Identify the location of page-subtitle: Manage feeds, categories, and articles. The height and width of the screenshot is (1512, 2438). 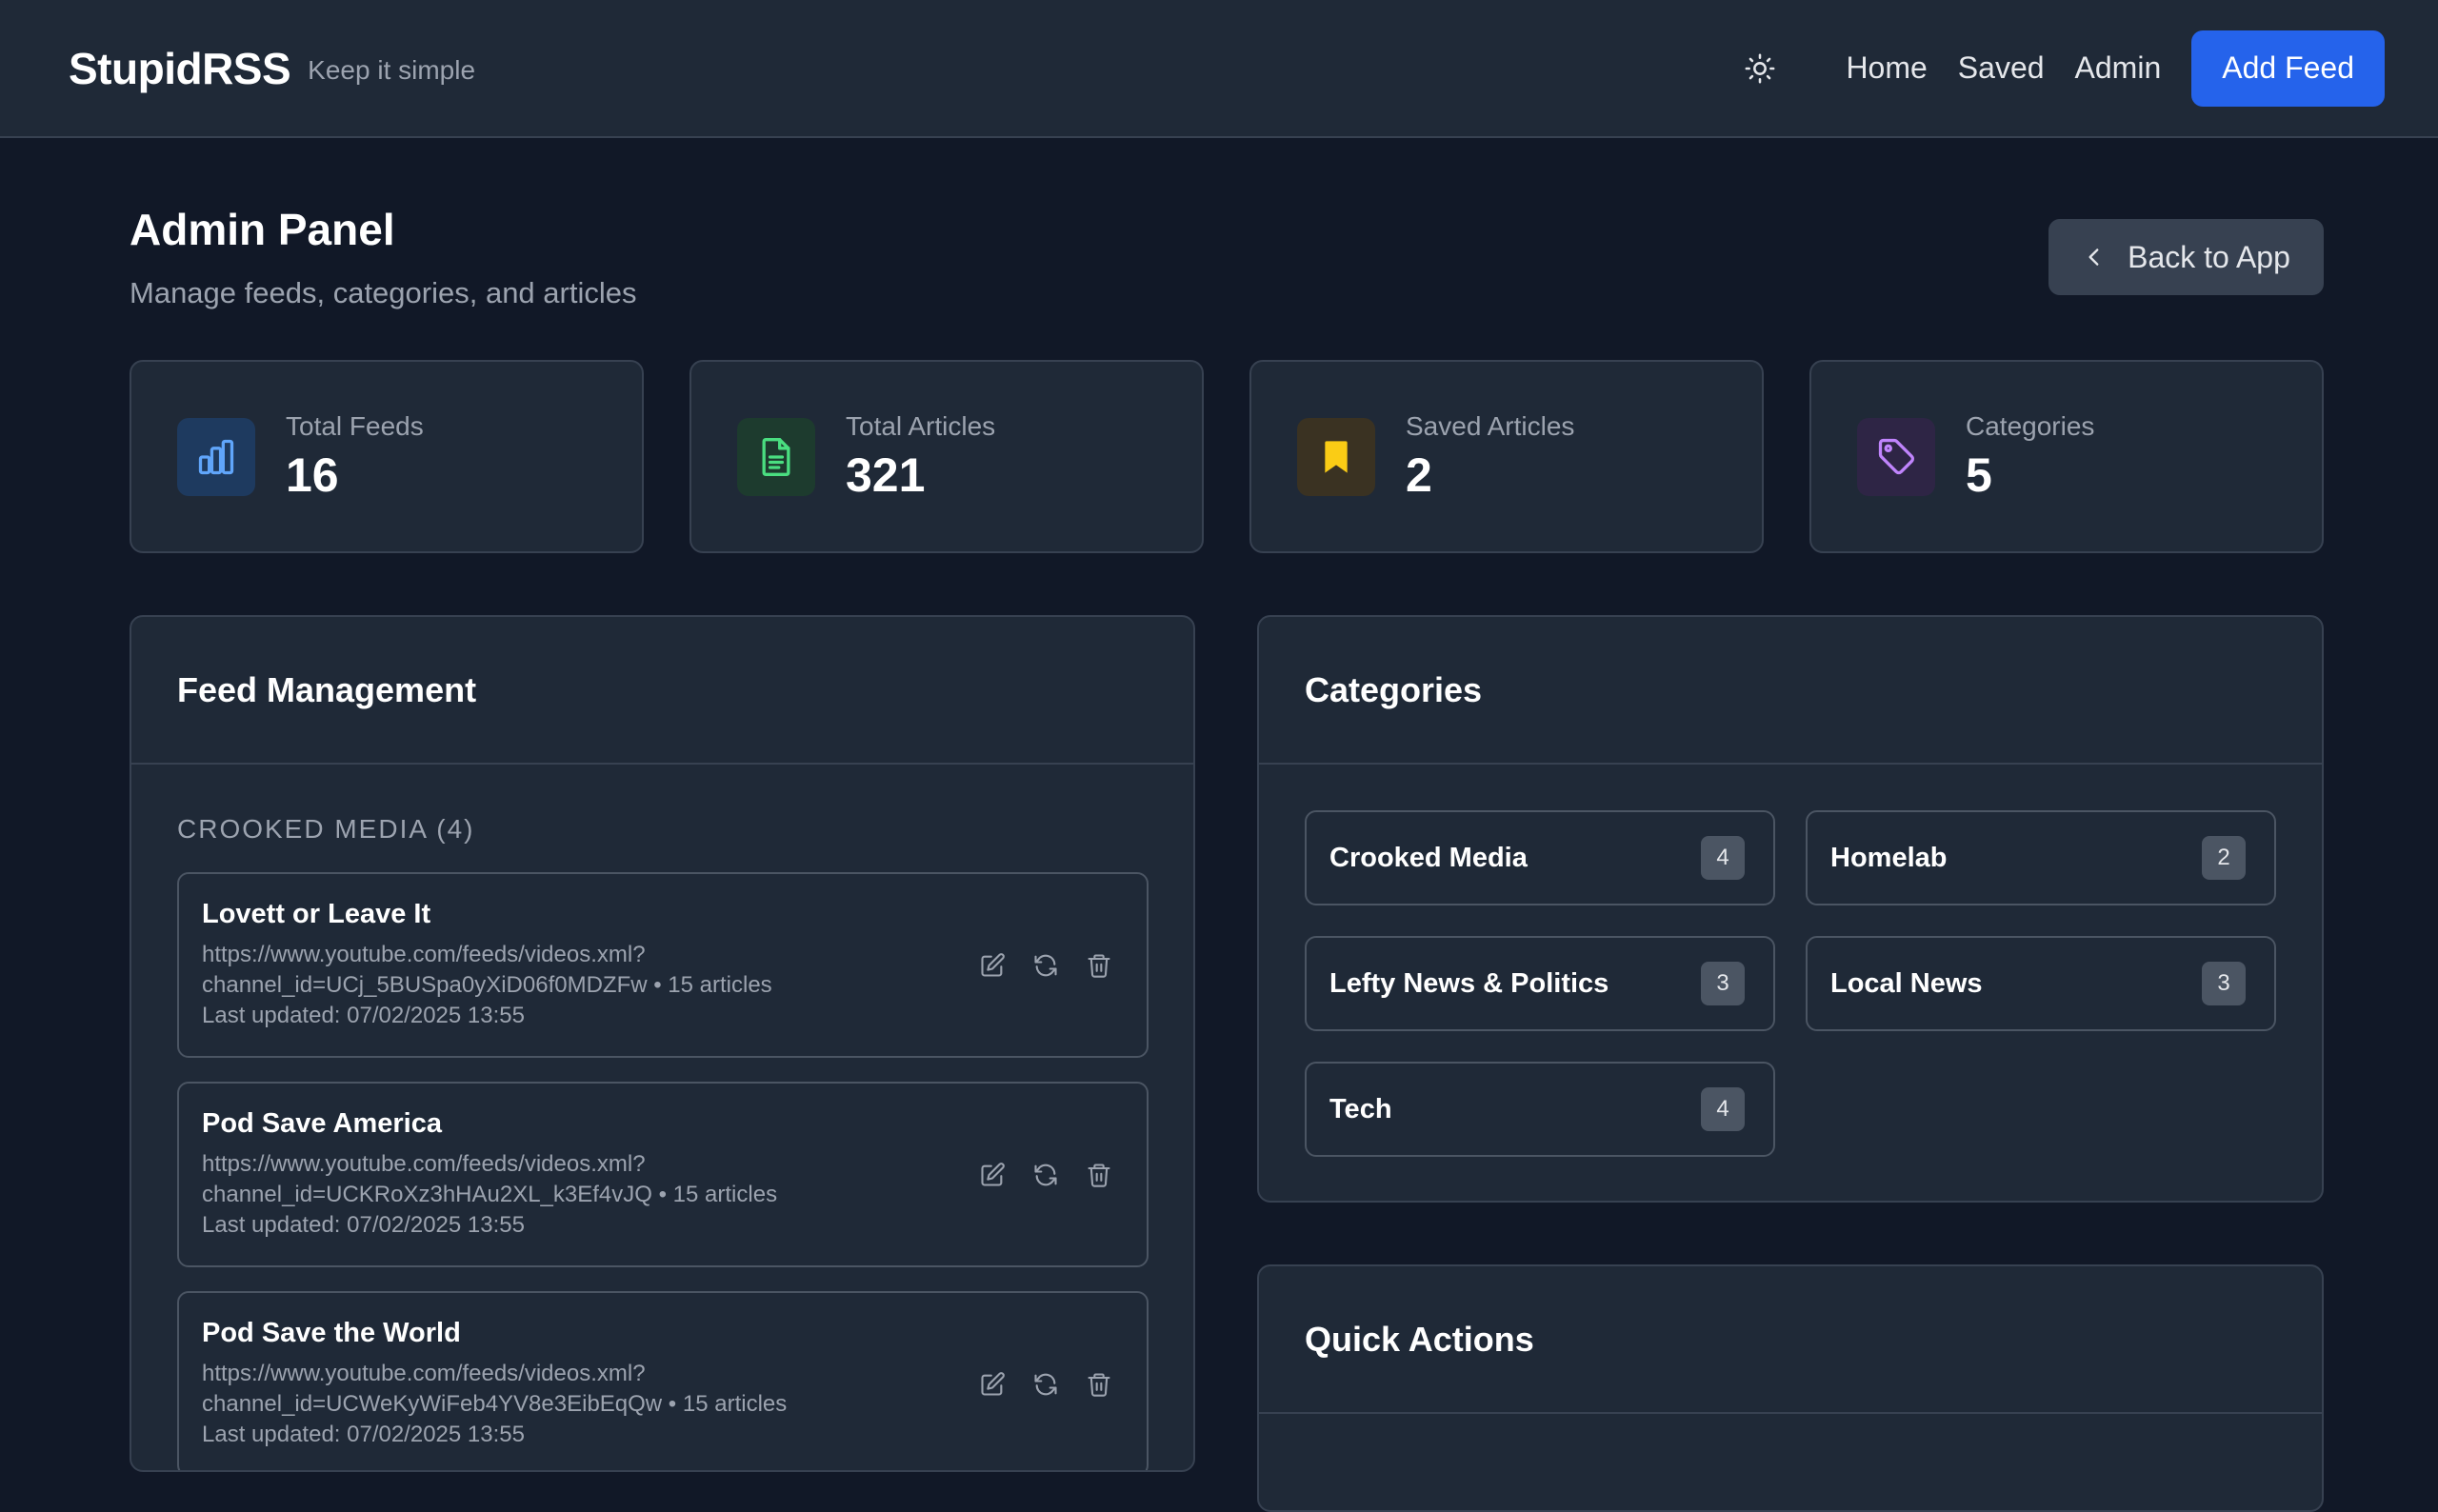
(383, 292).